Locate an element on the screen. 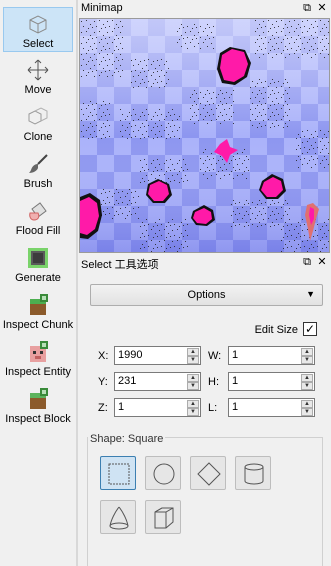 The height and width of the screenshot is (566, 331). tool-options-title-bar: Select 工具选项 ⧉ ✕ is located at coordinates (205, 263).